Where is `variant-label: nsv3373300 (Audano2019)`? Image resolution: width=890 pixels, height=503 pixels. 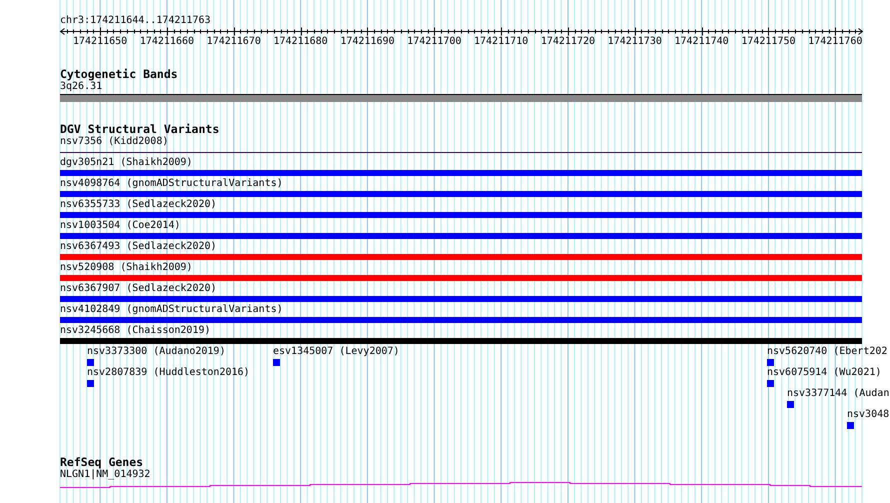 variant-label: nsv3373300 (Audano2019) is located at coordinates (156, 352).